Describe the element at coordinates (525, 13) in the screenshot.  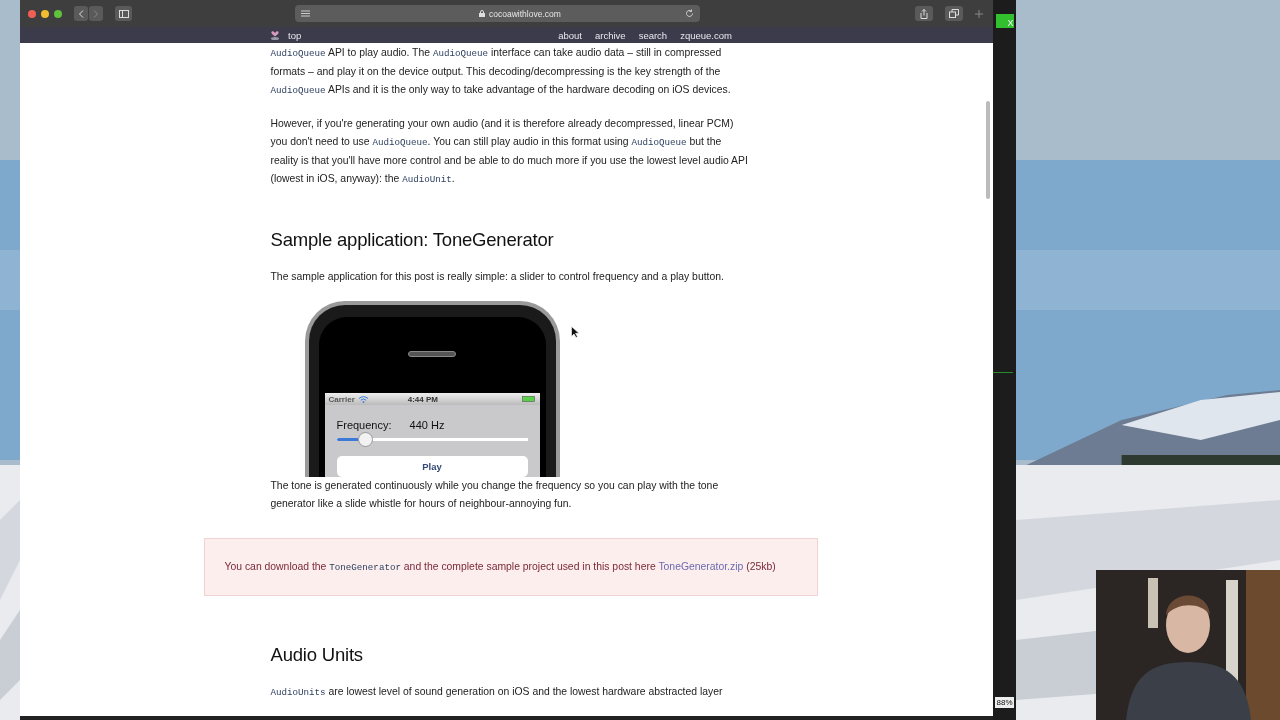
I see `url-text: cocoawithlove.com` at that location.